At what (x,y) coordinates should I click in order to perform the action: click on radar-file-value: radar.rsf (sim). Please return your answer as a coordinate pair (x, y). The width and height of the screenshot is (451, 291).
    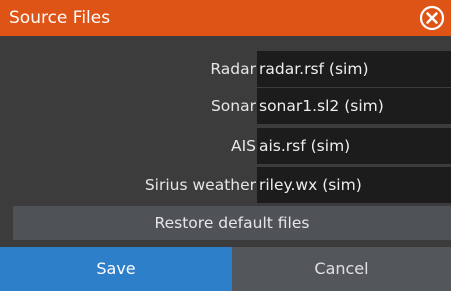
    Looking at the image, I should click on (314, 69).